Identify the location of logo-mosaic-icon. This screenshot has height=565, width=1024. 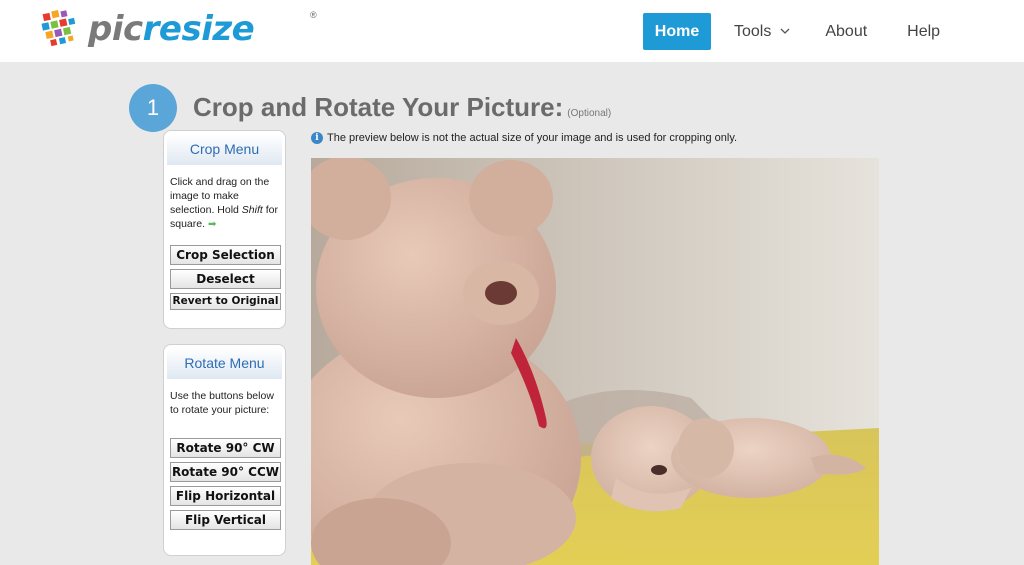
(60, 29).